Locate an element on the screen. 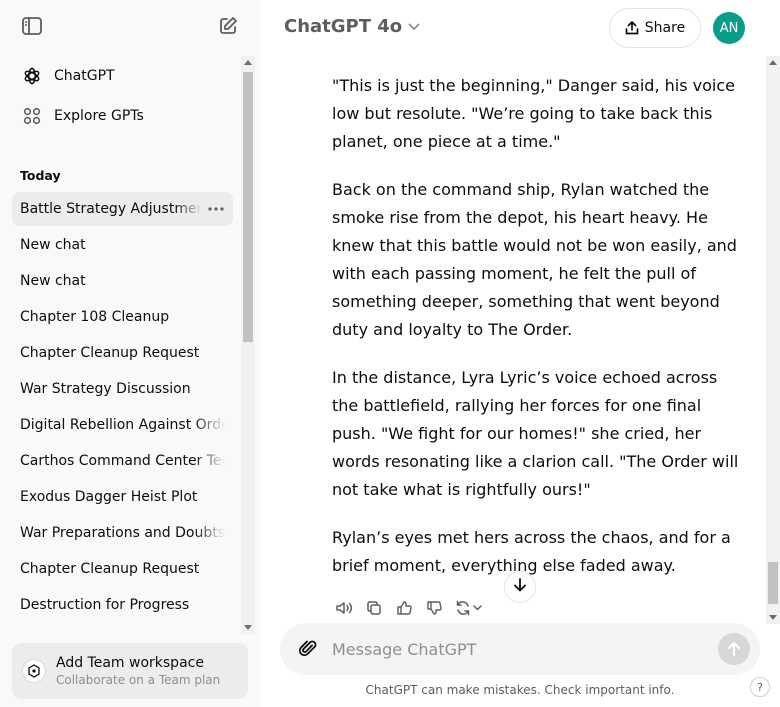 This screenshot has width=780, height=707. history-item: Exodus Dagger Heist Plot is located at coordinates (122, 497).